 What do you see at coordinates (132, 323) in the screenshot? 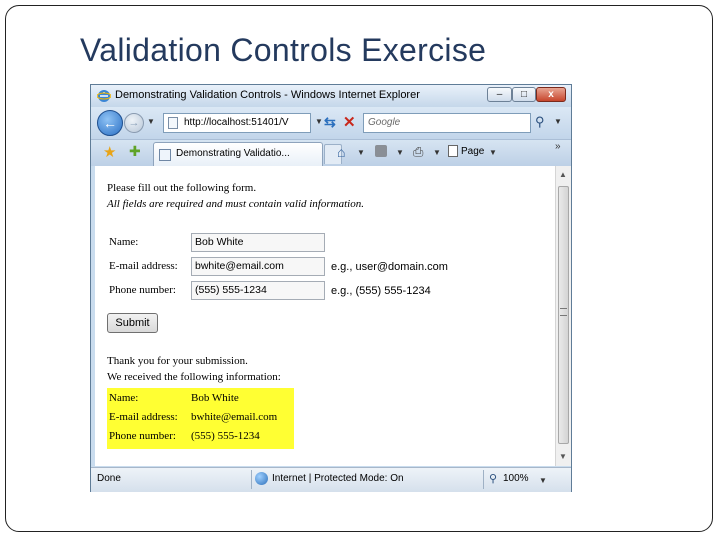
I see `submit-button: Submit` at bounding box center [132, 323].